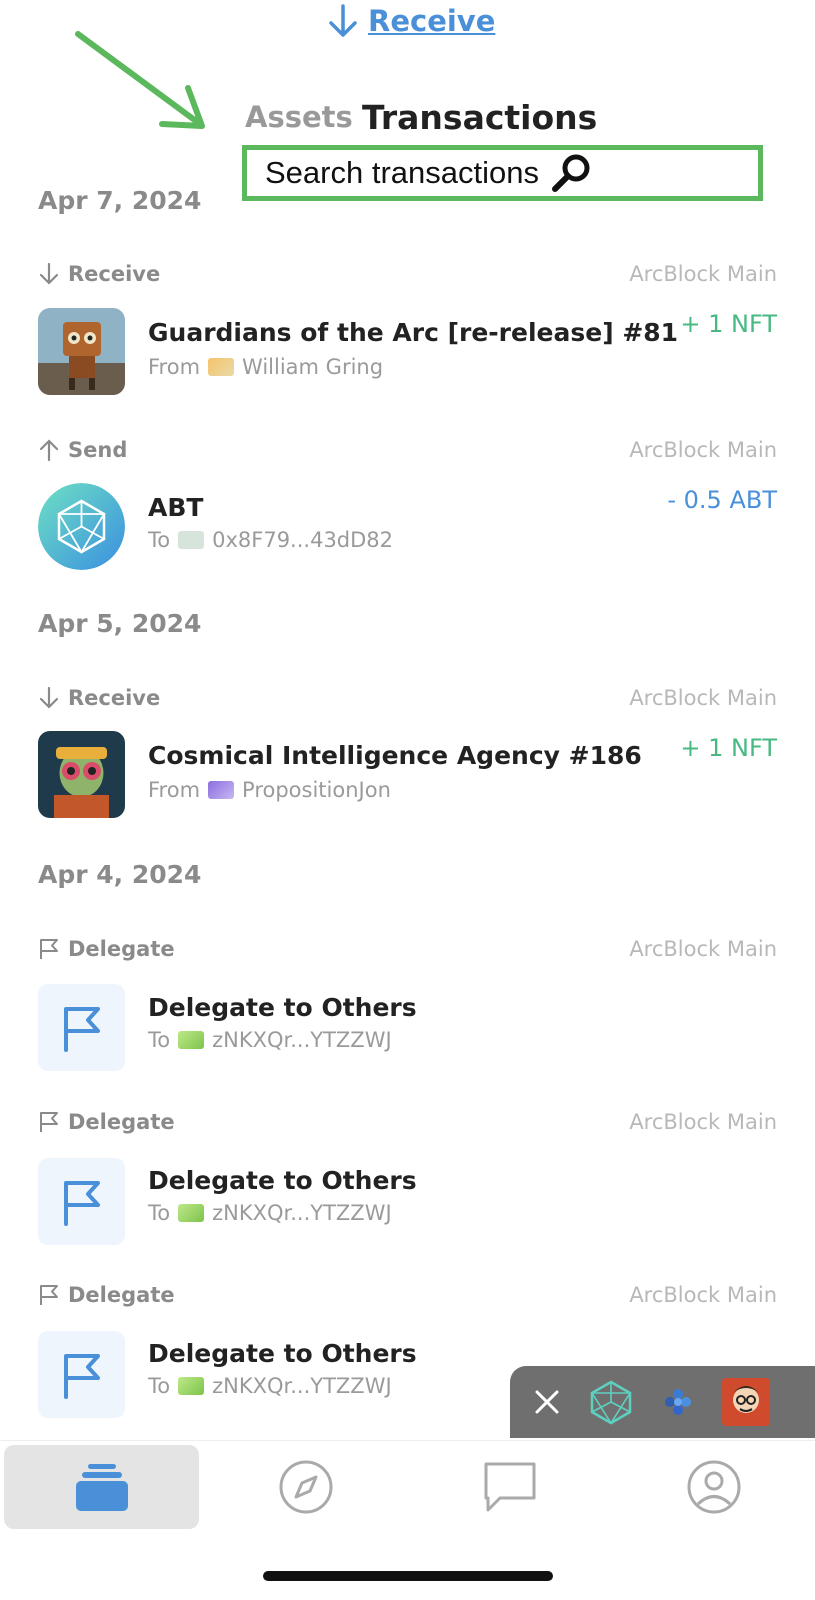 Image resolution: width=815 pixels, height=1600 pixels. What do you see at coordinates (413, 332) in the screenshot?
I see `tx-title: Guardians of the Arc [re-release] #81` at bounding box center [413, 332].